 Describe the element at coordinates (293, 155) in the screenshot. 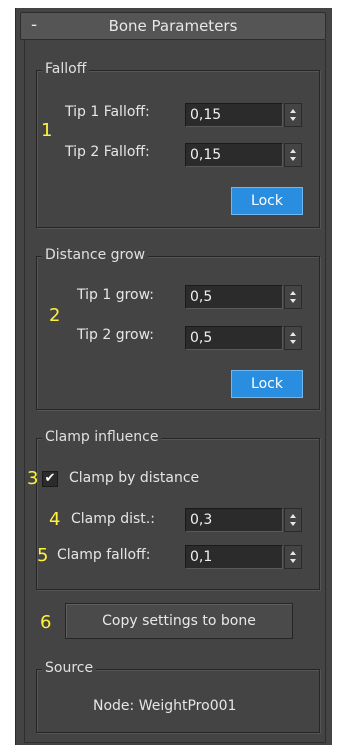

I see `tip2-falloff-spinner` at that location.